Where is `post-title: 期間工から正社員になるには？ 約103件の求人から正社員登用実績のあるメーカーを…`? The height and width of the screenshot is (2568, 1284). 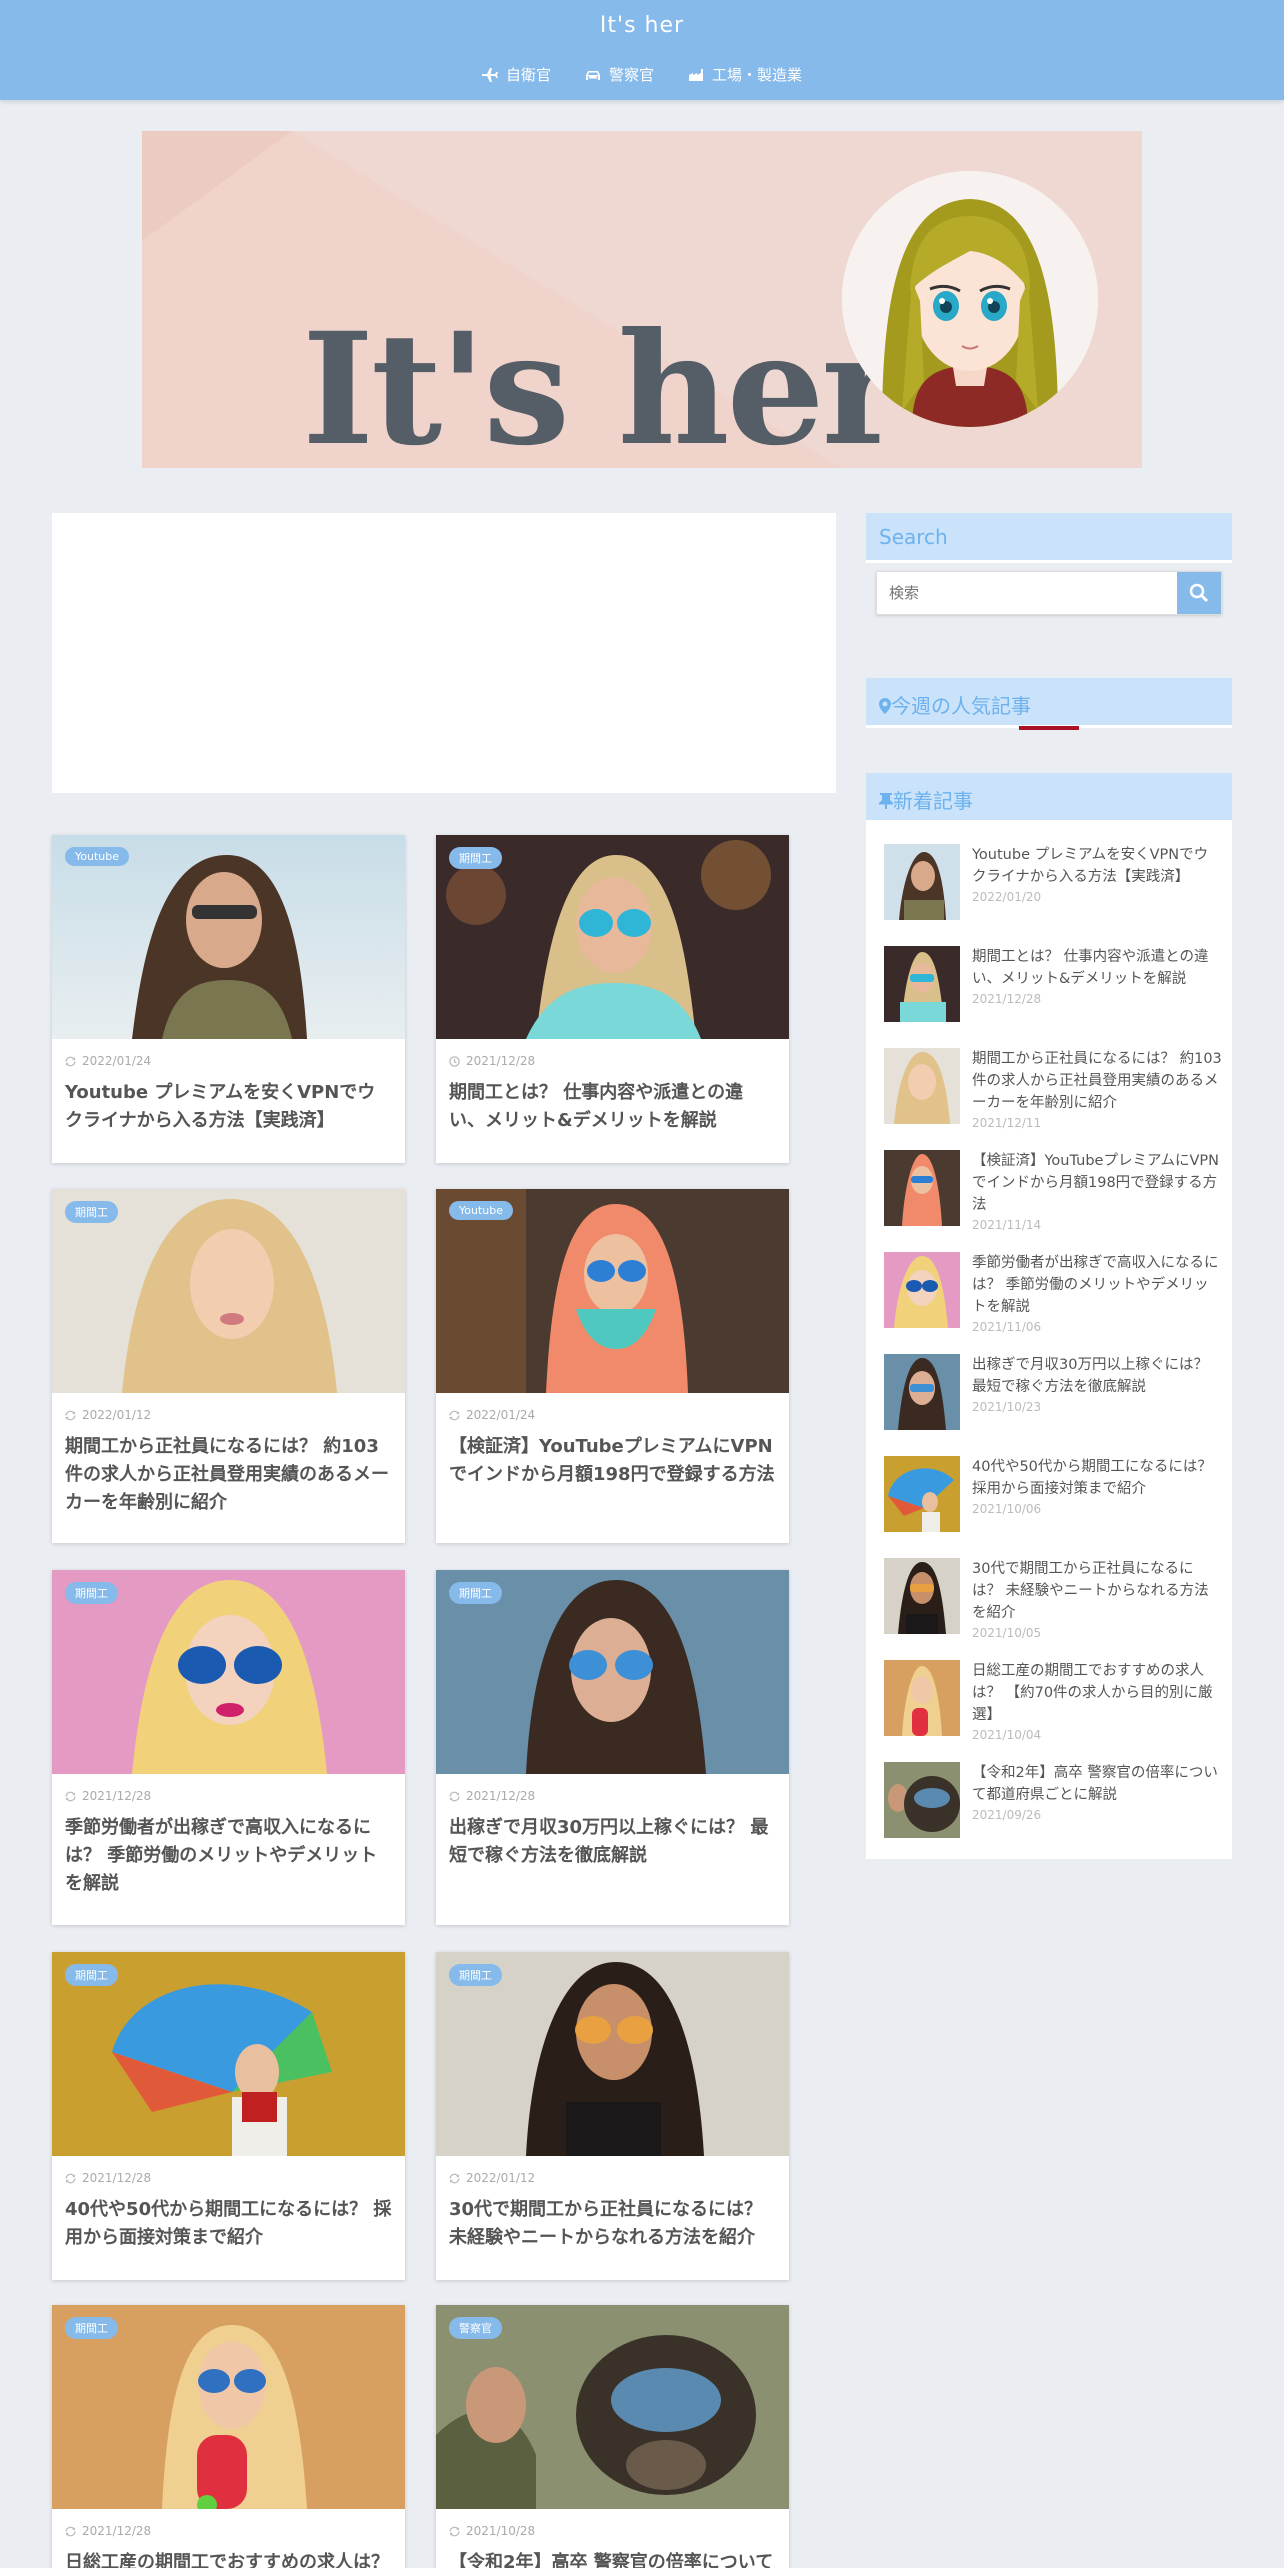
post-title: 期間工から正社員になるには？ 約103件の求人から正社員登用実績のあるメーカーを… is located at coordinates (1097, 1081).